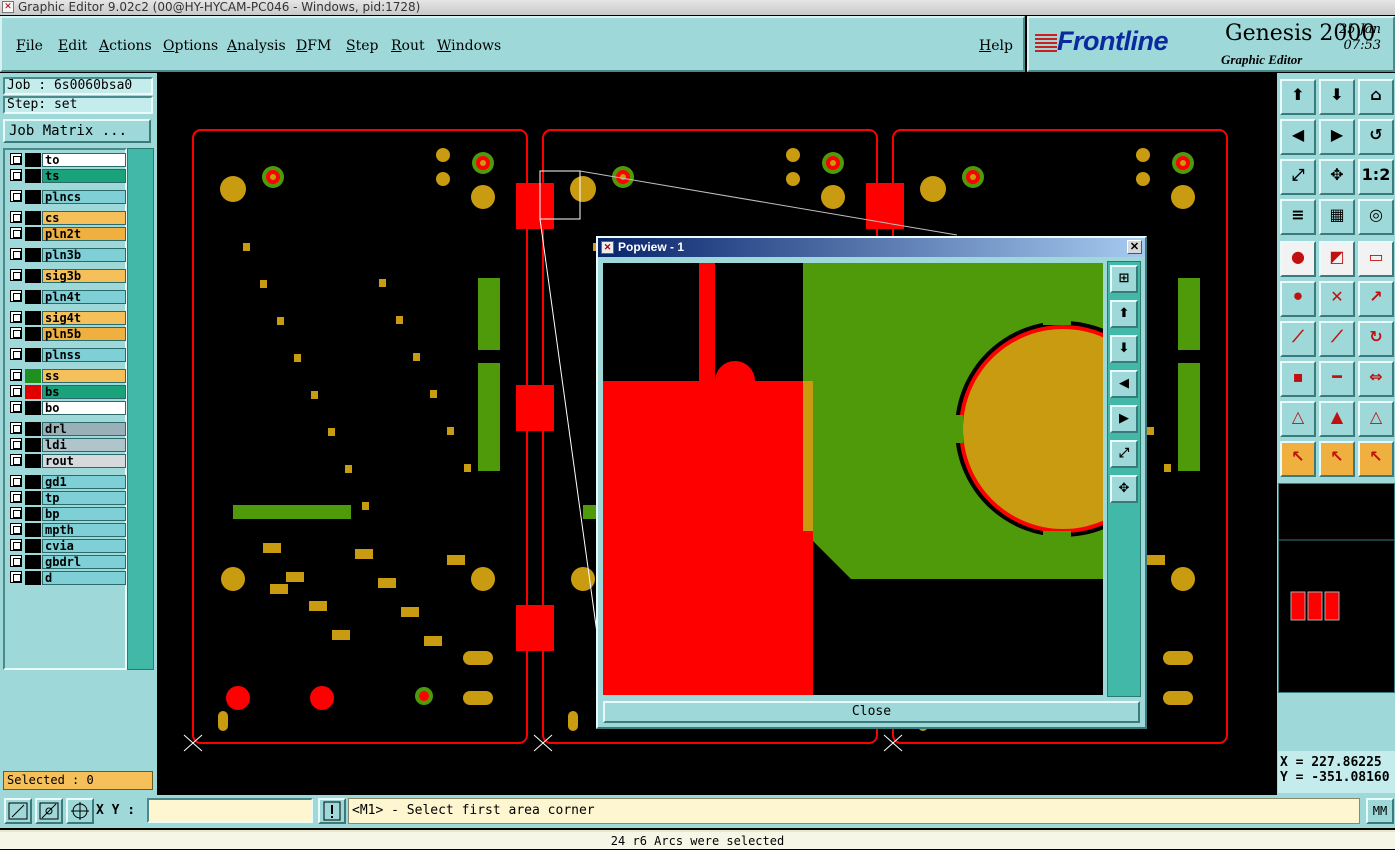 This screenshot has width=1395, height=850. Describe the element at coordinates (1298, 137) in the screenshot. I see `pan-left-icon: ◀` at that location.